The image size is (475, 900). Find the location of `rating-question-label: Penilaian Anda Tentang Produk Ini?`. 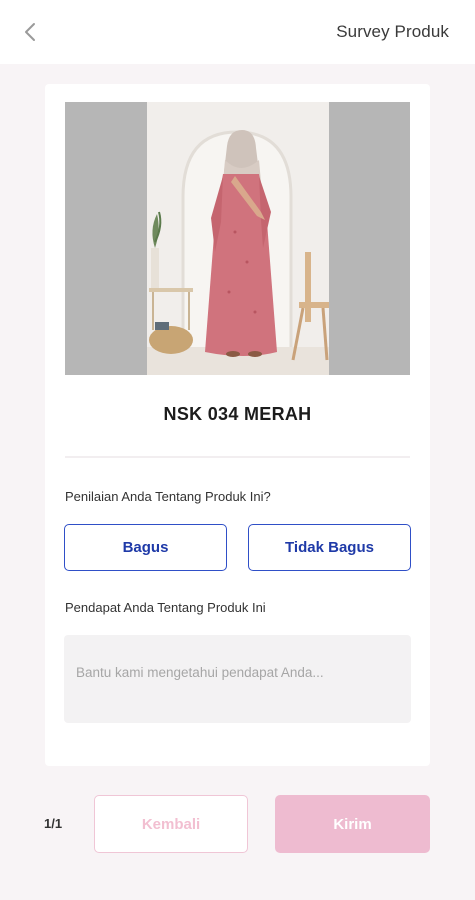

rating-question-label: Penilaian Anda Tentang Produk Ini? is located at coordinates (168, 496).